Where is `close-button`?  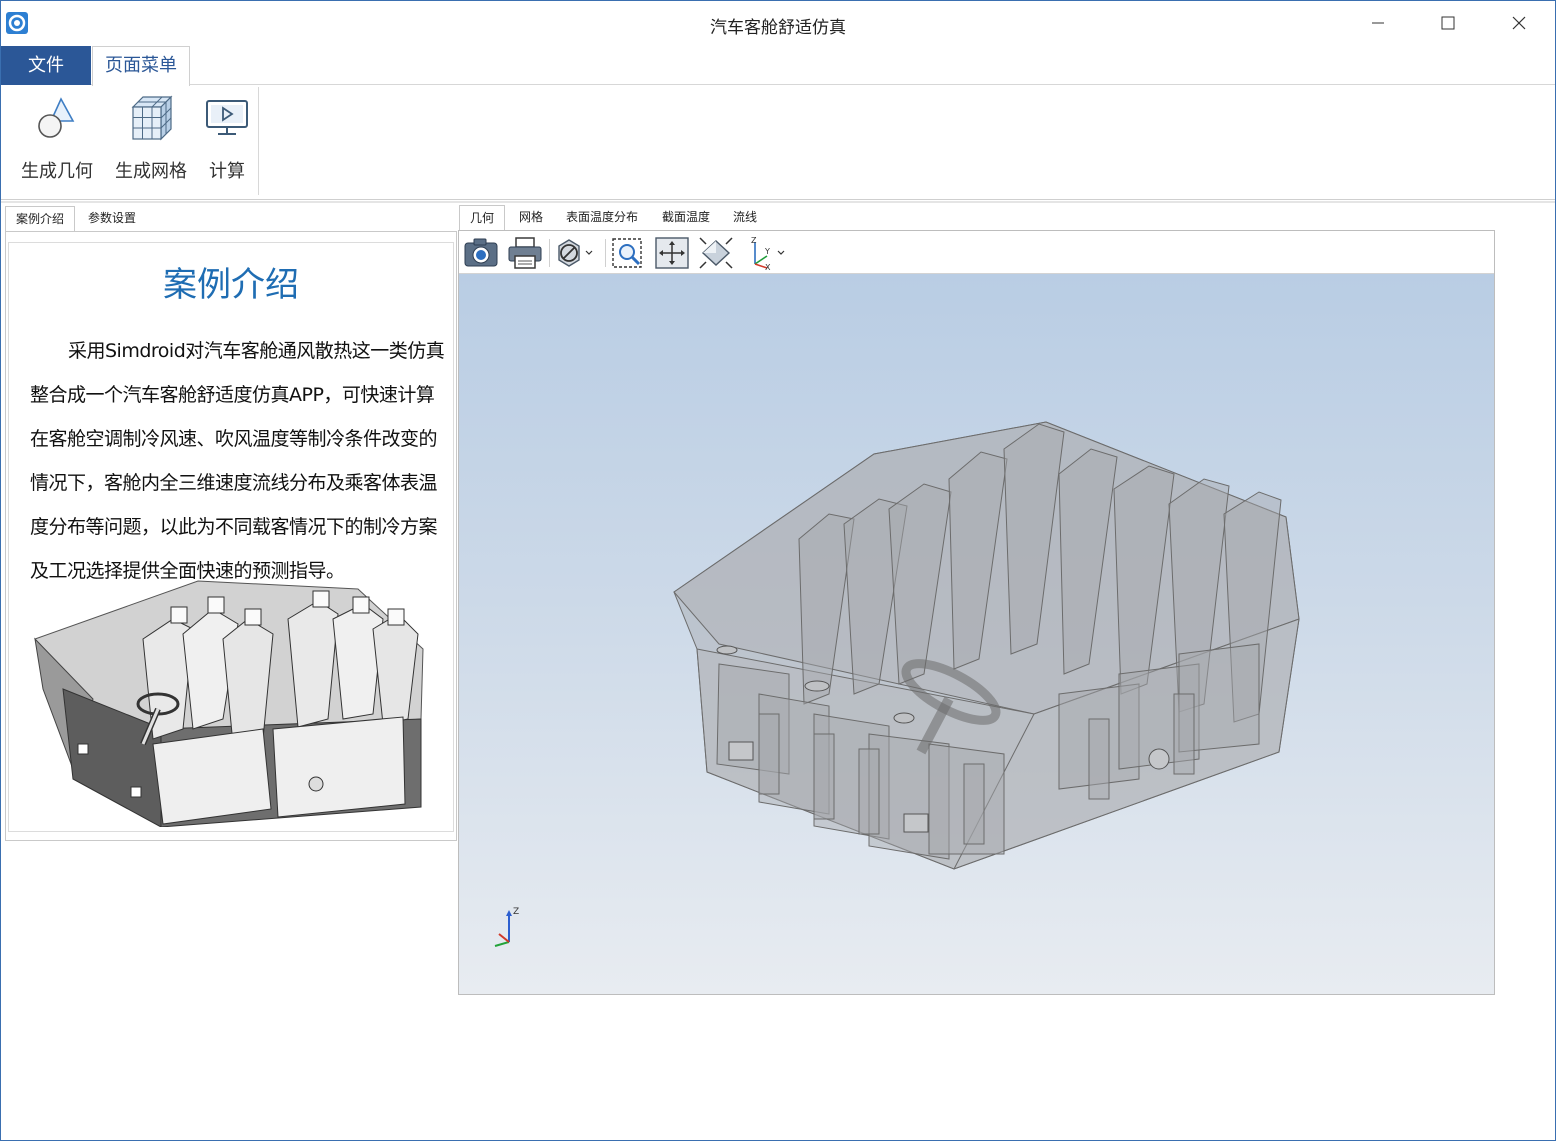
close-button is located at coordinates (1518, 23).